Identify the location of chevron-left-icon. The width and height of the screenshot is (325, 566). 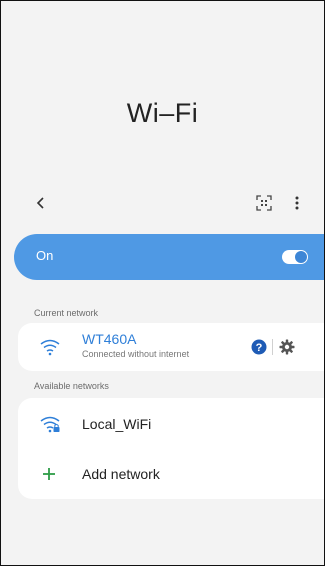
(40, 203).